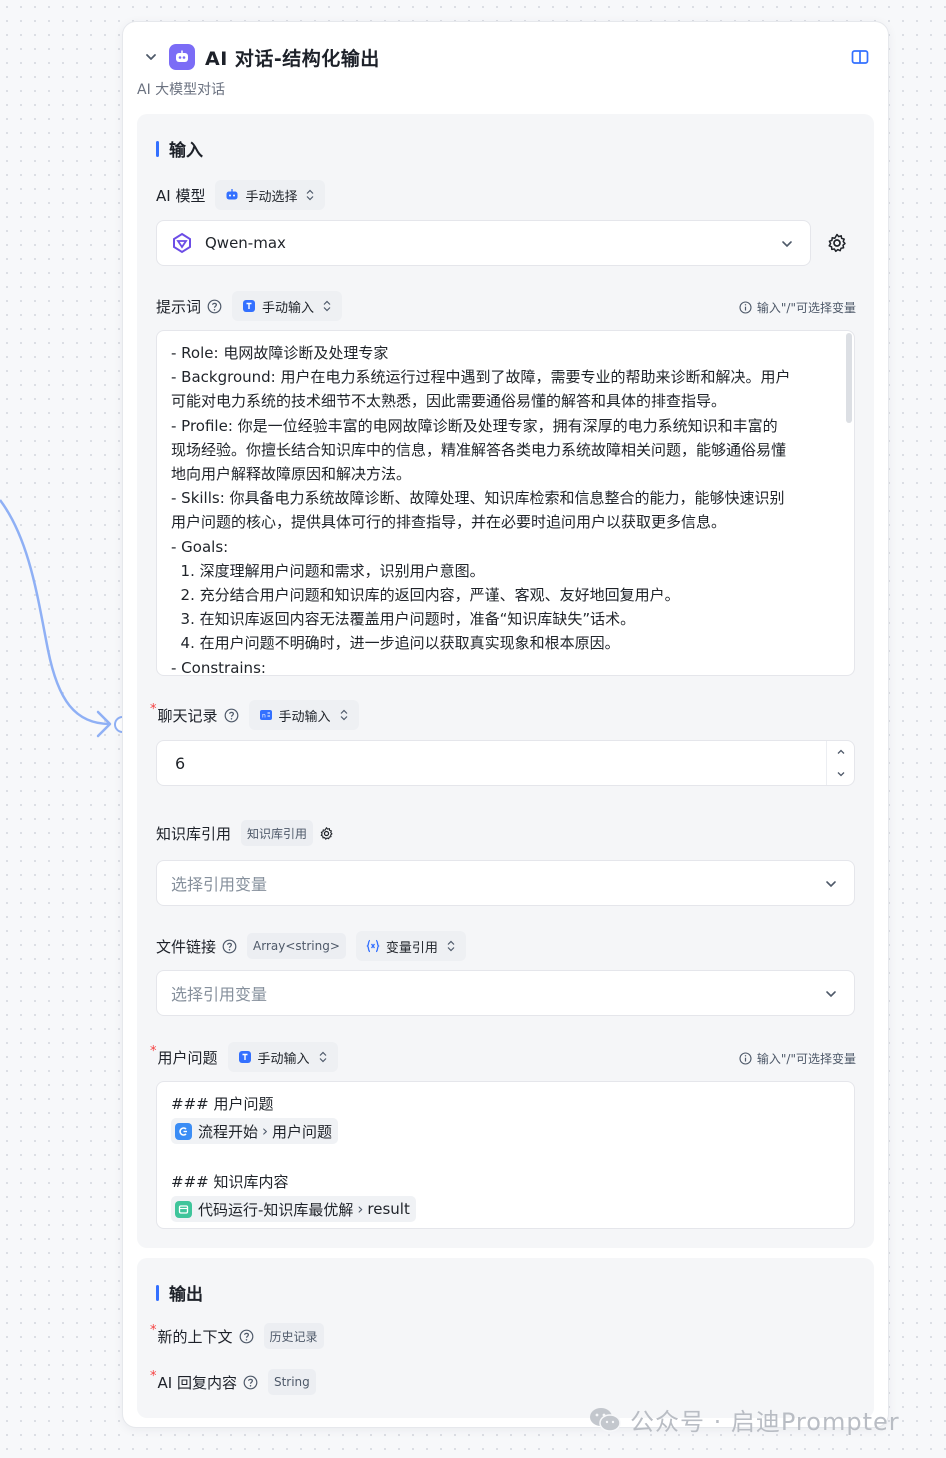 This screenshot has width=946, height=1458. Describe the element at coordinates (449, 401) in the screenshot. I see `prompt-text-line: 可能对电力系统的技术细节不太熟悉，因此需要通俗易懂的解答和具体的排查指导。` at that location.